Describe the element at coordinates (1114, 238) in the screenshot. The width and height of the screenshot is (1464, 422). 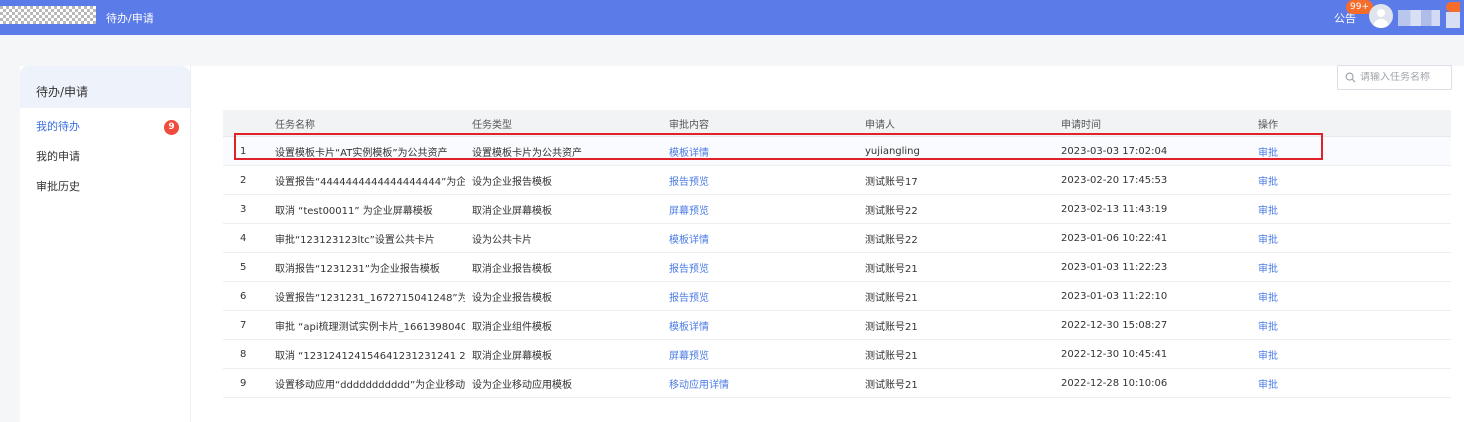
I see `apply-time: 2023-01-06 10:22:41` at that location.